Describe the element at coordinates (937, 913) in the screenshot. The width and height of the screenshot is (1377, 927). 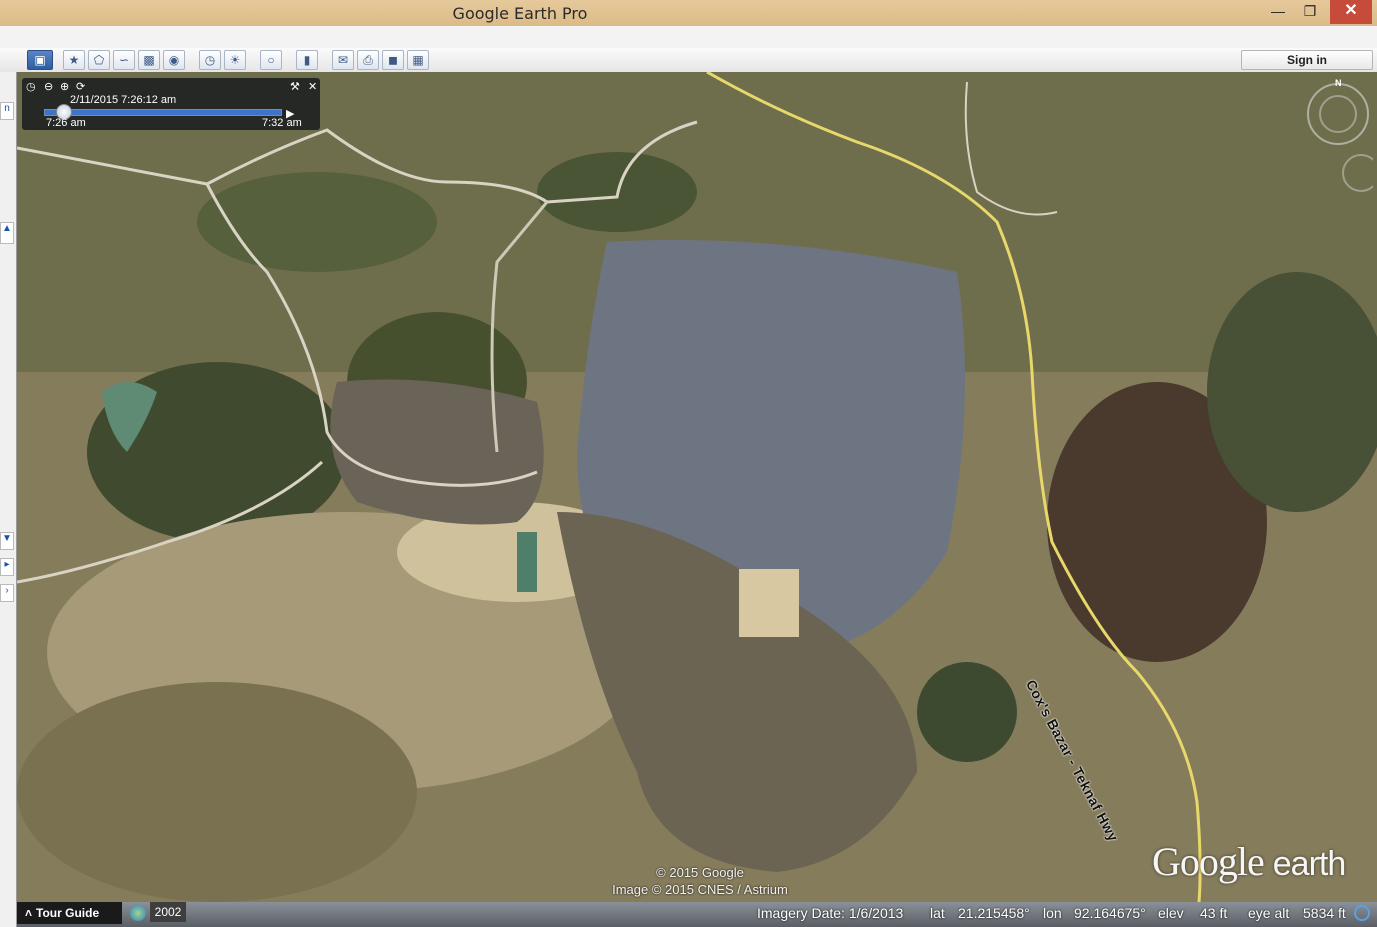
I see `lat-label: lat` at that location.